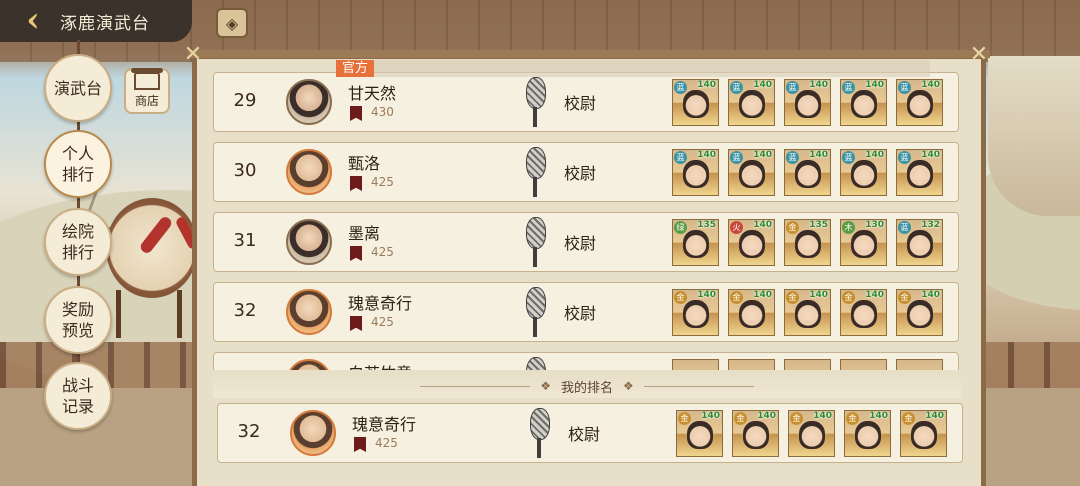 The image size is (1080, 486). I want to click on hero-card: 金 135, so click(807, 242).